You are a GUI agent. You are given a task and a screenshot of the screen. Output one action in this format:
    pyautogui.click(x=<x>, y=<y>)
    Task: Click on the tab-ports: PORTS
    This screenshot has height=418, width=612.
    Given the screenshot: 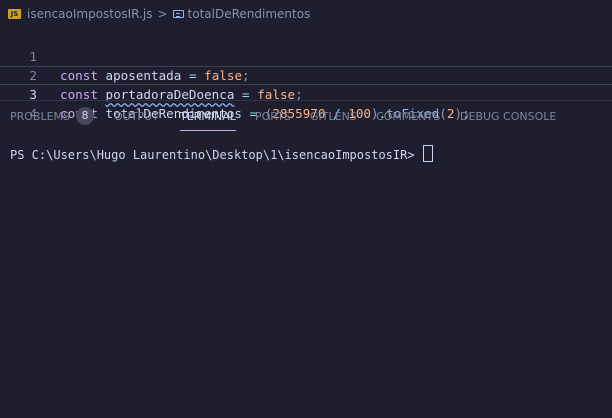 What is the action you would take?
    pyautogui.click(x=273, y=117)
    